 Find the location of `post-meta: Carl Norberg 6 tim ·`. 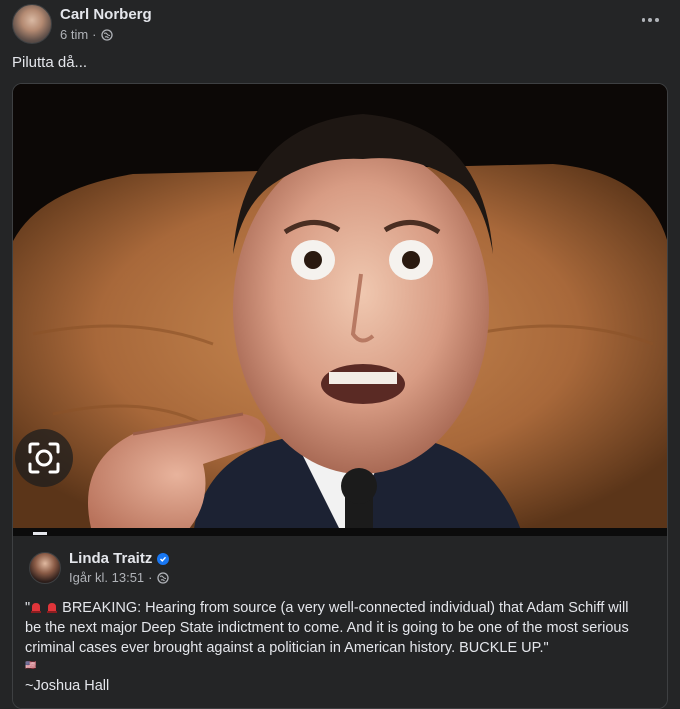

post-meta: Carl Norberg 6 tim · is located at coordinates (106, 24).